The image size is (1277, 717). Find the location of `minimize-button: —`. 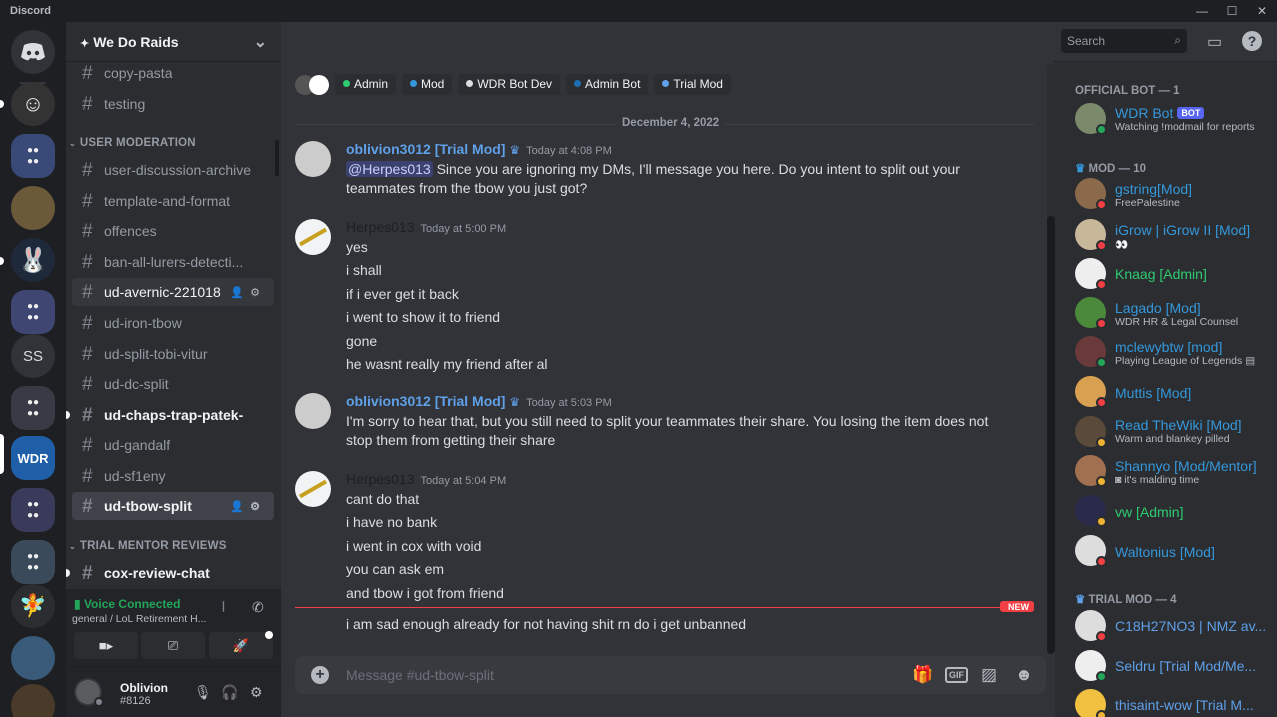

minimize-button: — is located at coordinates (1202, 11).